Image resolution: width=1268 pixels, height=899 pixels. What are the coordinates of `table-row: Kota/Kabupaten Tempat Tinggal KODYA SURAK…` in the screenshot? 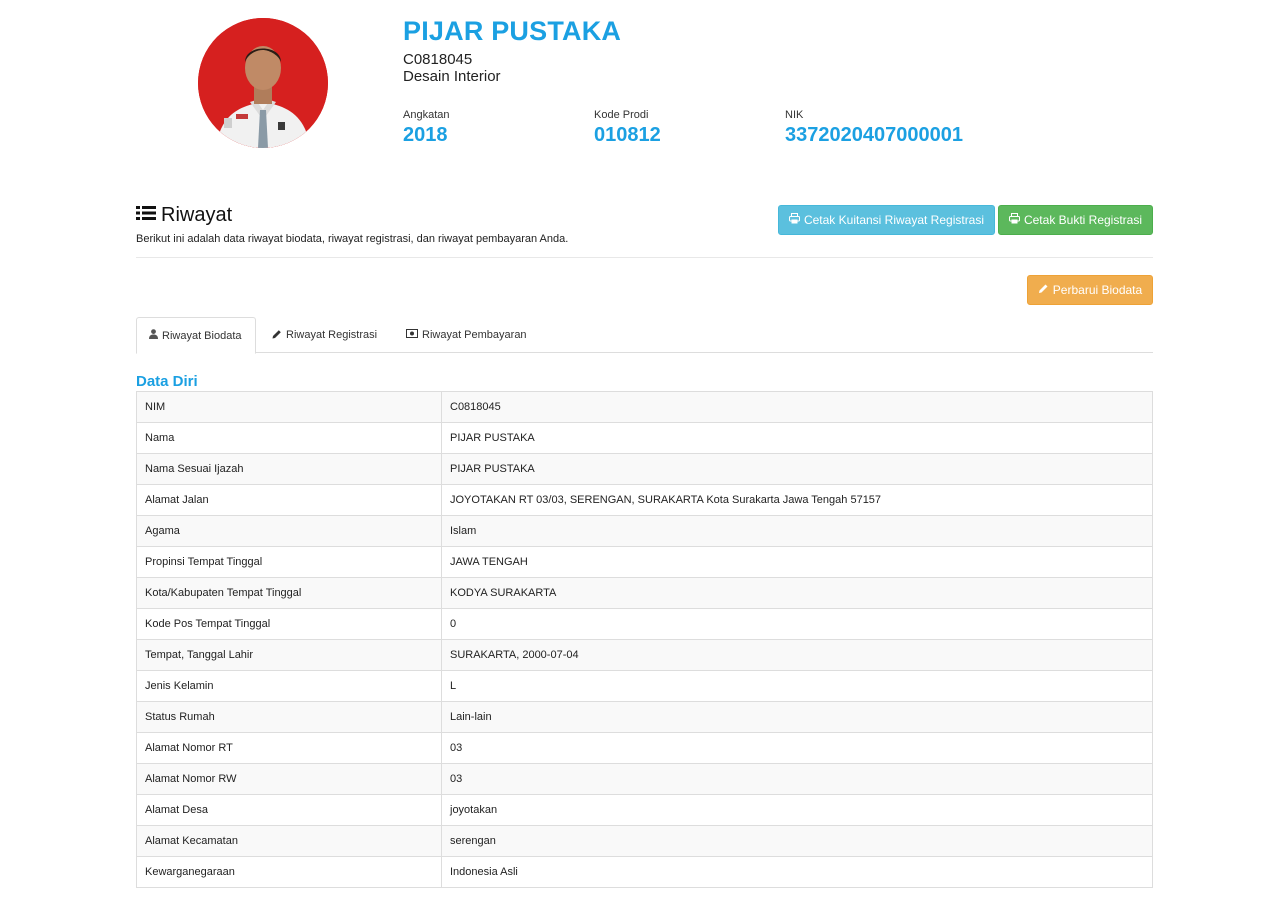 It's located at (644, 593).